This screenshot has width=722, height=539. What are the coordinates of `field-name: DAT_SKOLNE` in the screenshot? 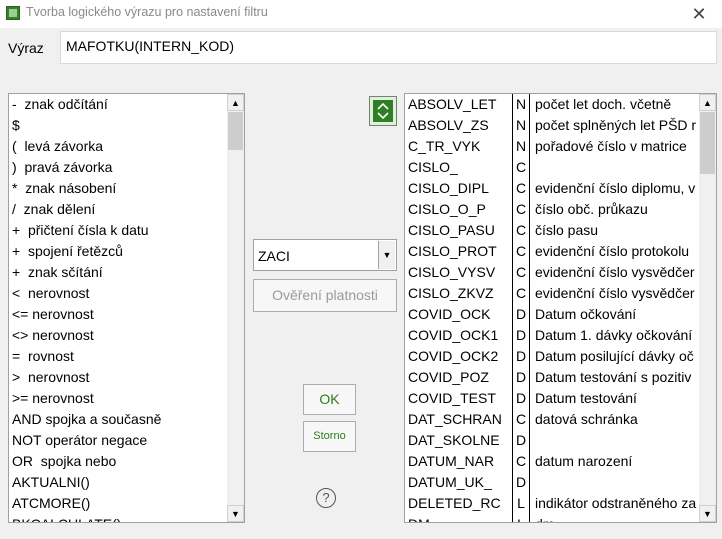 It's located at (460, 440).